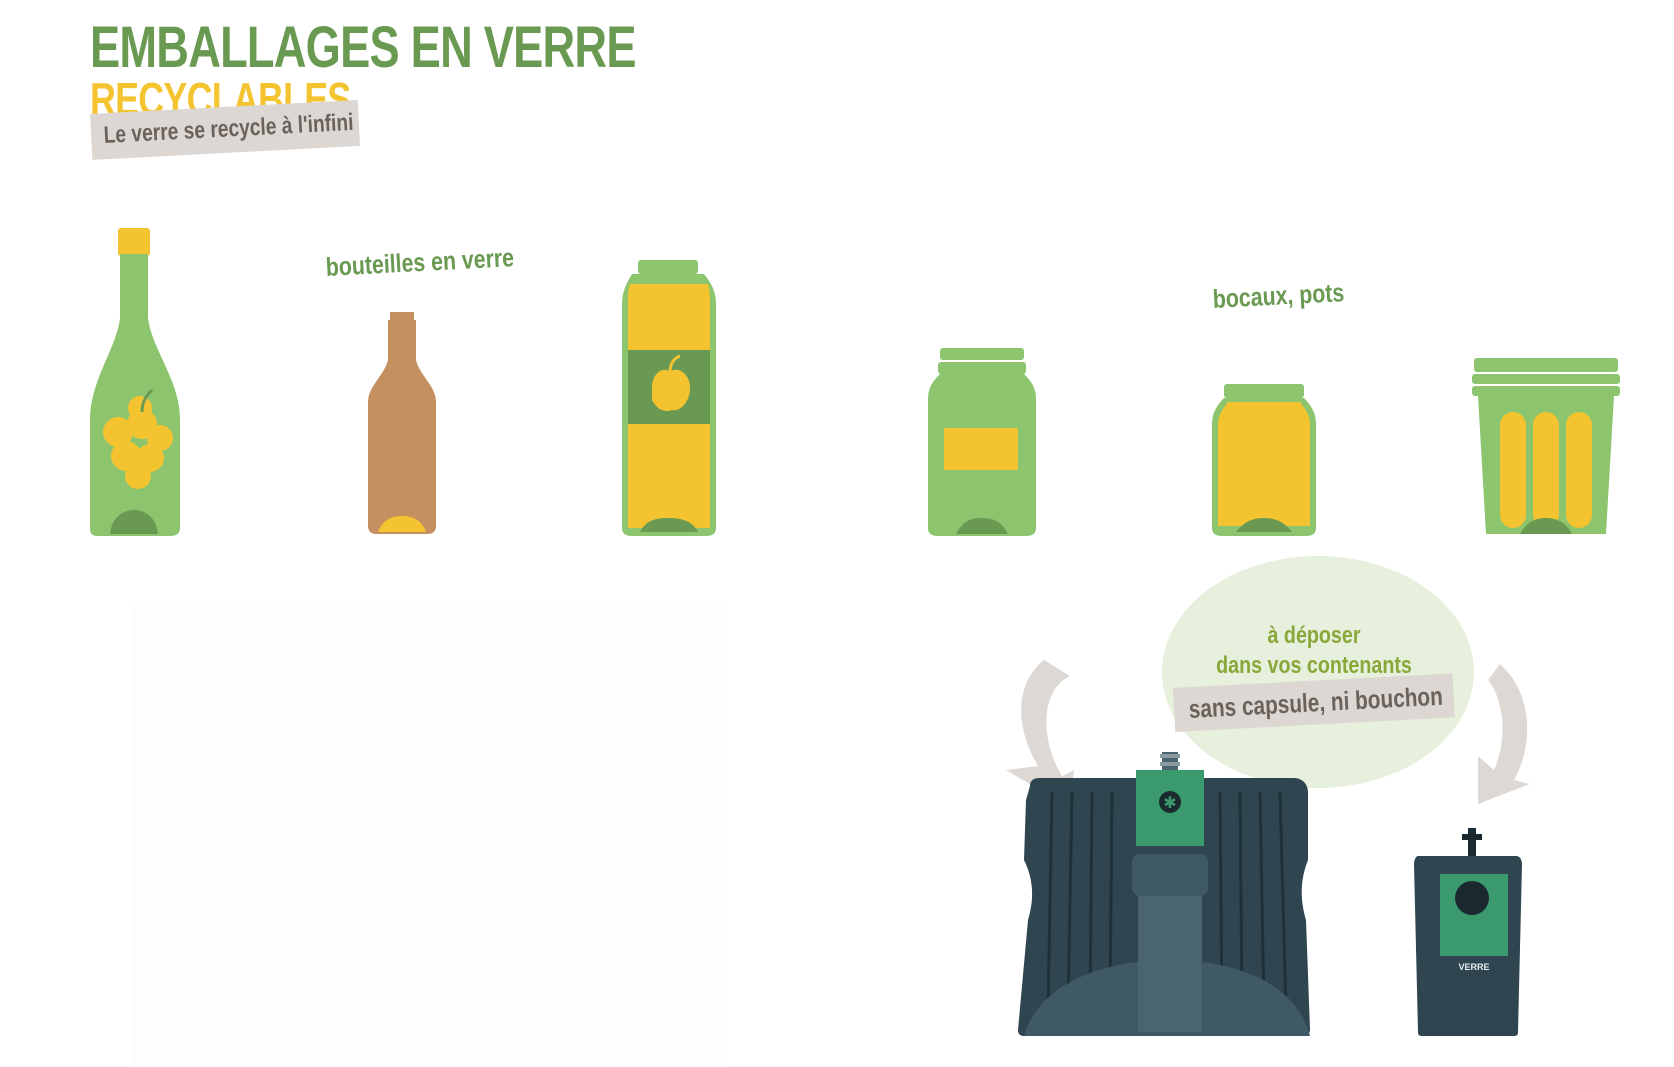  What do you see at coordinates (1164, 894) in the screenshot?
I see `glass-container-icon: ✱` at bounding box center [1164, 894].